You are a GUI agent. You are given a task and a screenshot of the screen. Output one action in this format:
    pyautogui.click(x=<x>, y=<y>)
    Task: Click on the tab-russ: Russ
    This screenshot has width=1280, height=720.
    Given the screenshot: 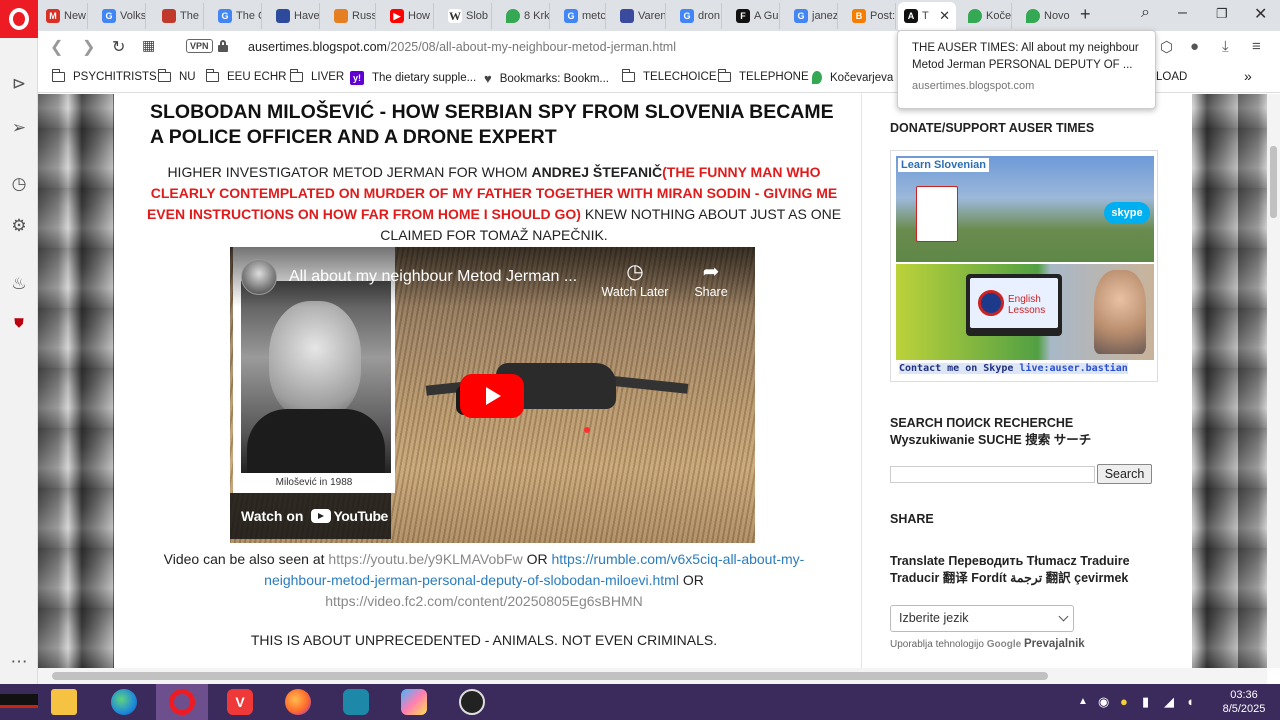 What is the action you would take?
    pyautogui.click(x=352, y=16)
    